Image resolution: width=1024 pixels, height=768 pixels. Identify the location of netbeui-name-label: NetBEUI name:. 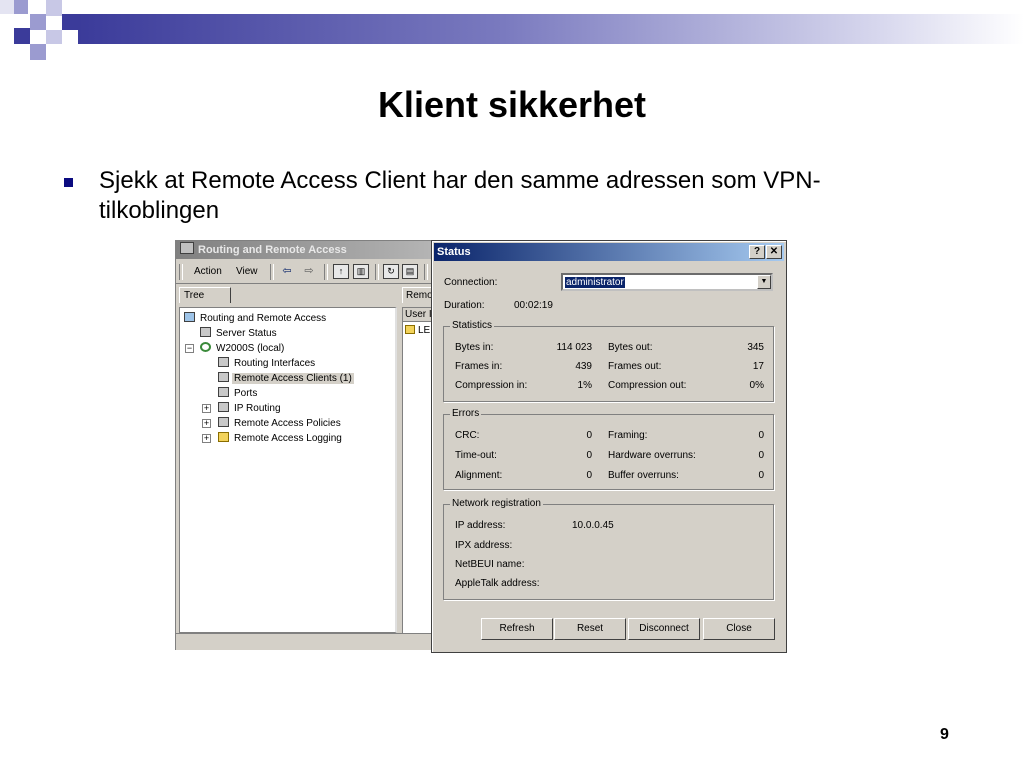
(490, 564).